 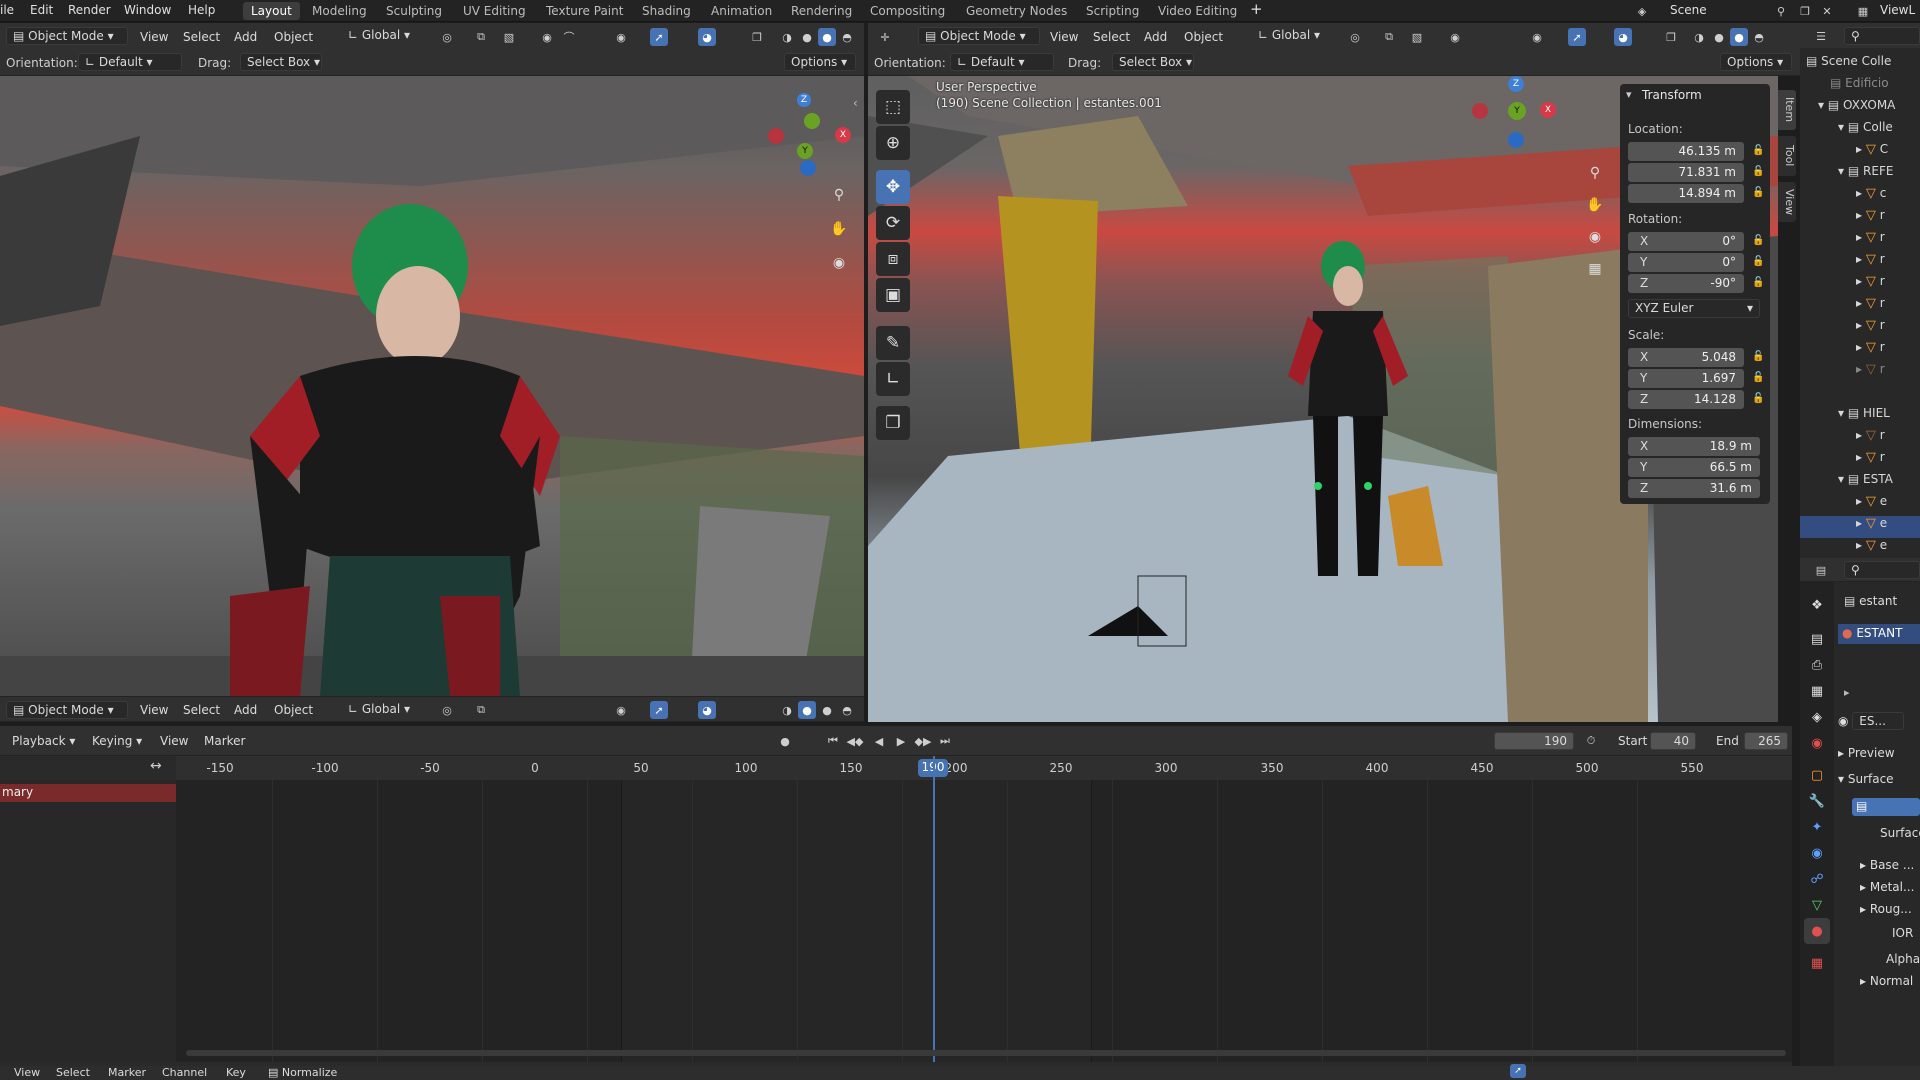 I want to click on bottom-overlay-icon: ◕, so click(x=707, y=710).